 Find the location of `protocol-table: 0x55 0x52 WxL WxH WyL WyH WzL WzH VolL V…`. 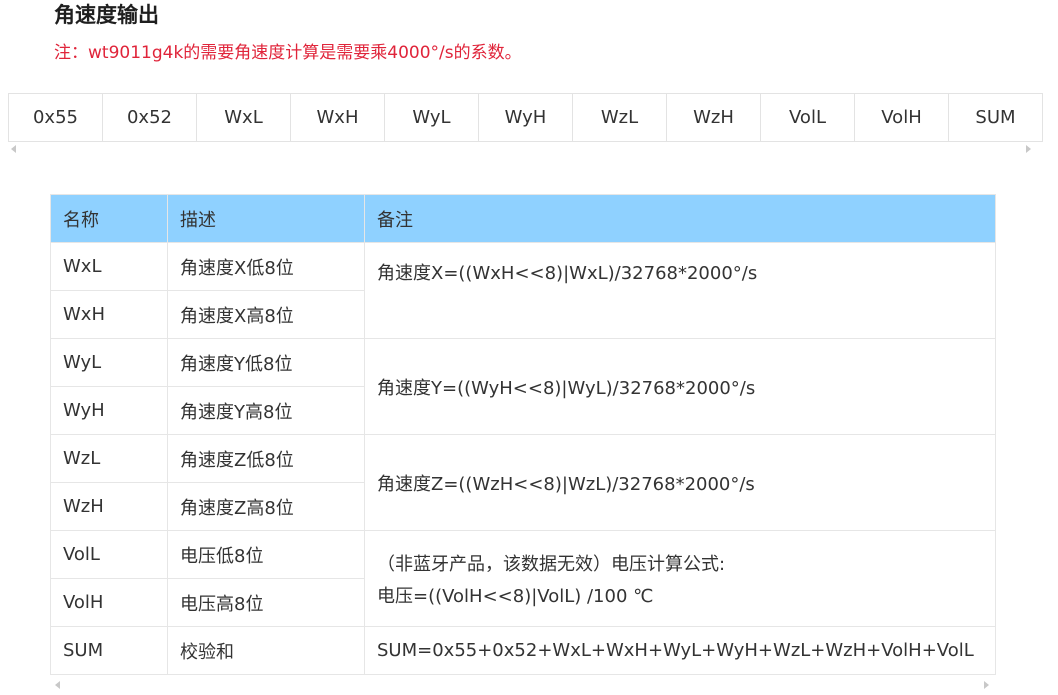

protocol-table: 0x55 0x52 WxL WxH WyL WyH WzL WzH VolL V… is located at coordinates (525, 117).